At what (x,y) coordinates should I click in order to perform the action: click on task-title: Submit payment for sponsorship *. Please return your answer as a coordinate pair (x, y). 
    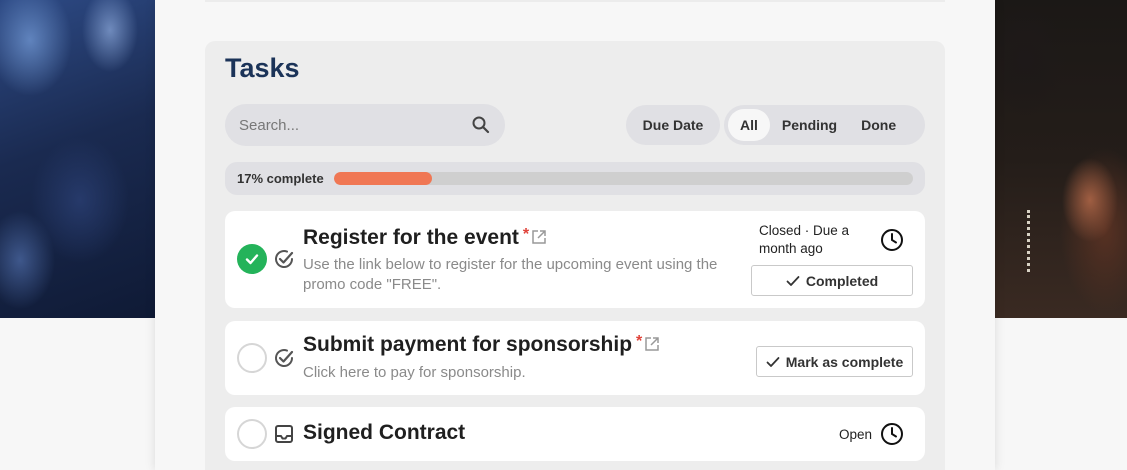
    Looking at the image, I should click on (481, 345).